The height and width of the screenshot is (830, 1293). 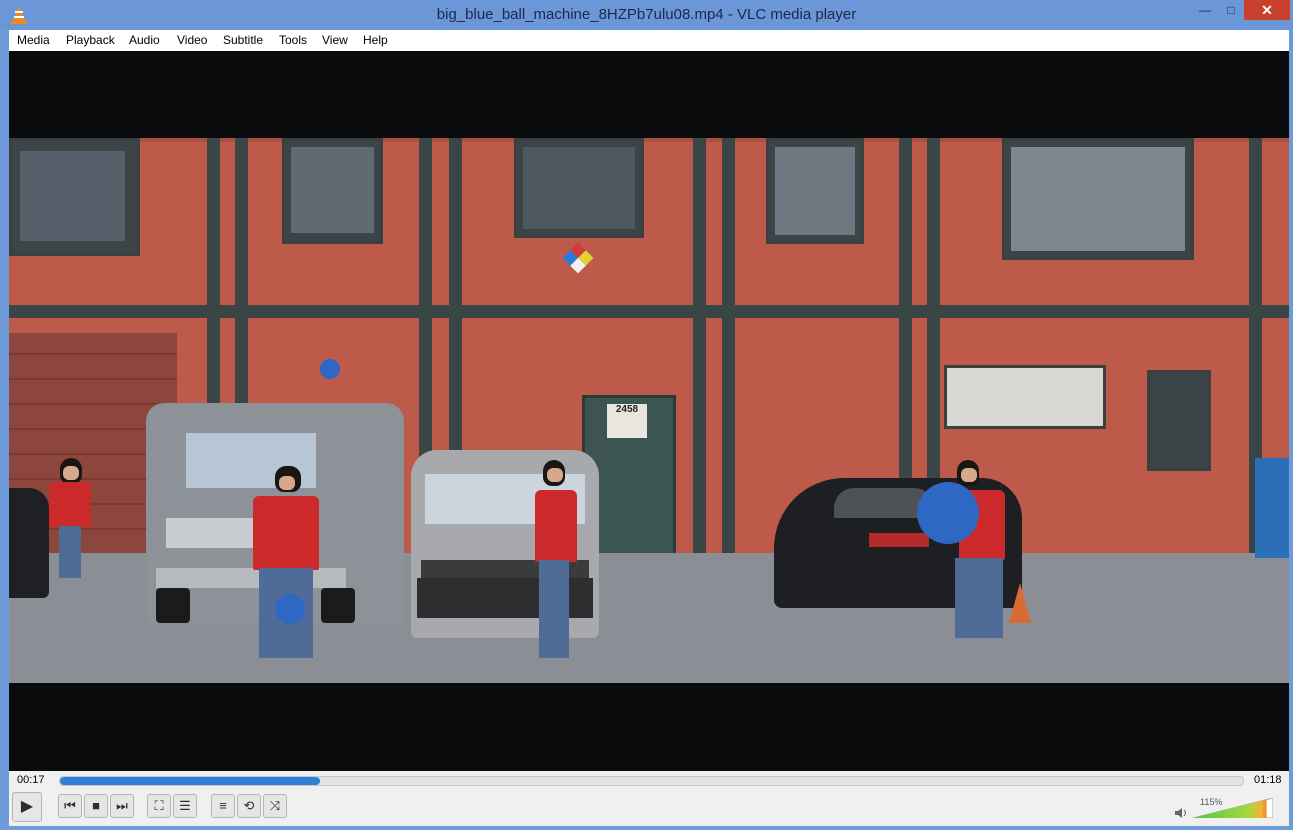 What do you see at coordinates (651, 781) in the screenshot?
I see `seek-bar` at bounding box center [651, 781].